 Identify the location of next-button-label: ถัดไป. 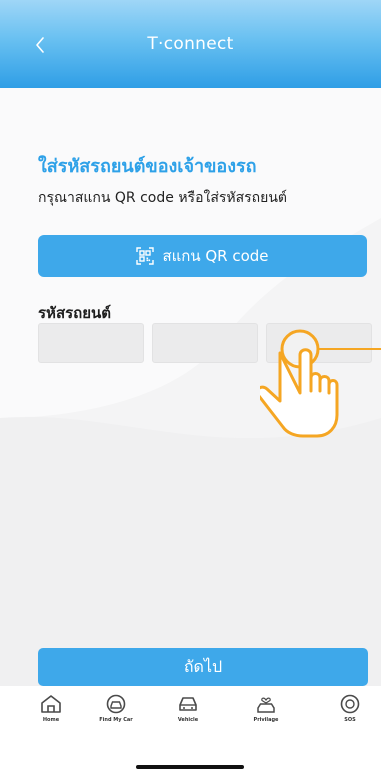
(203, 666).